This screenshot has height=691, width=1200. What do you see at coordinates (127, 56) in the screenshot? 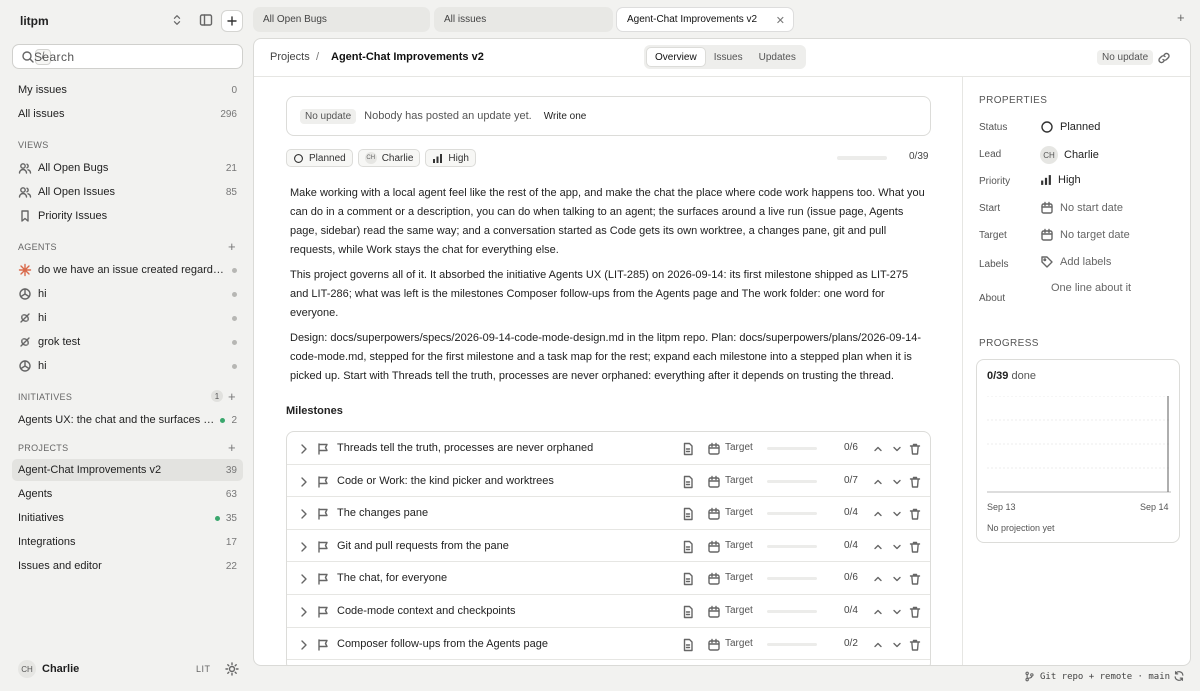
I see `search-input: Search /` at bounding box center [127, 56].